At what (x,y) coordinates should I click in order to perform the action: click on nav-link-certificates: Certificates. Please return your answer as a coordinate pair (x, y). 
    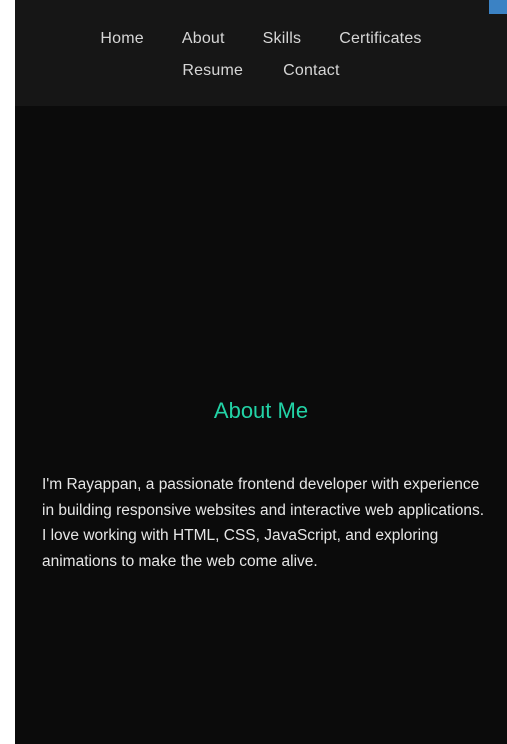
    Looking at the image, I should click on (380, 39).